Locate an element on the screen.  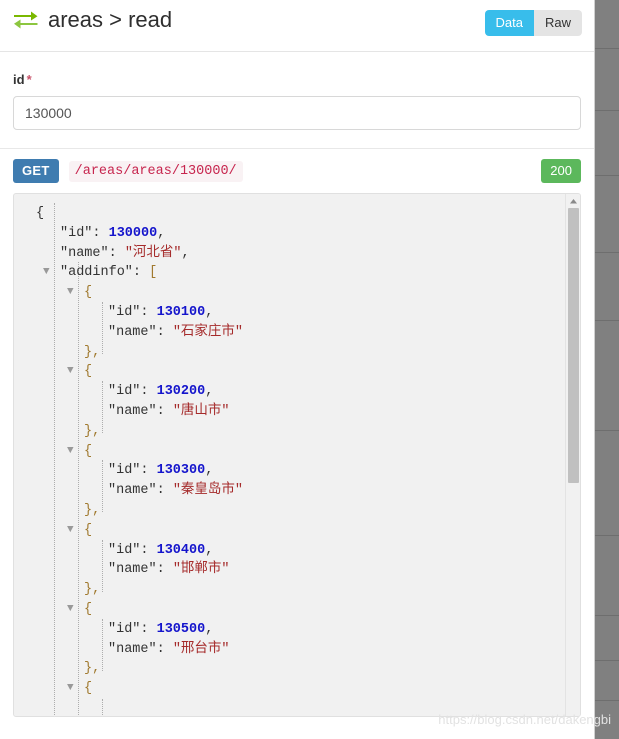
panel-header: areas > read Data Raw is located at coordinates (297, 26).